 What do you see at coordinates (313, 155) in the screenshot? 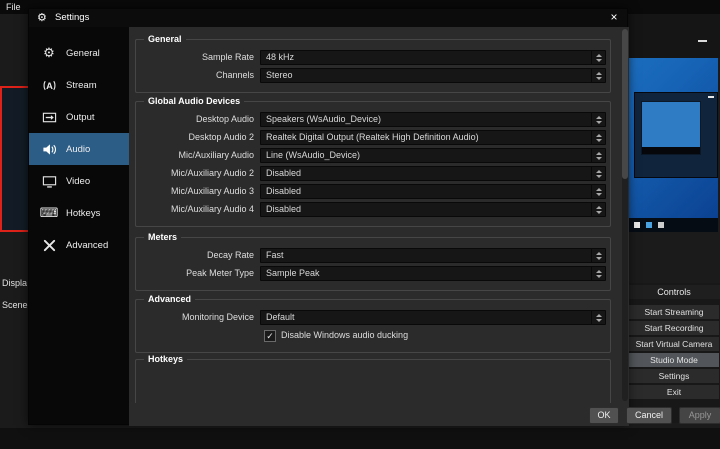
I see `combo-value: Line (WsAudio_Device)` at bounding box center [313, 155].